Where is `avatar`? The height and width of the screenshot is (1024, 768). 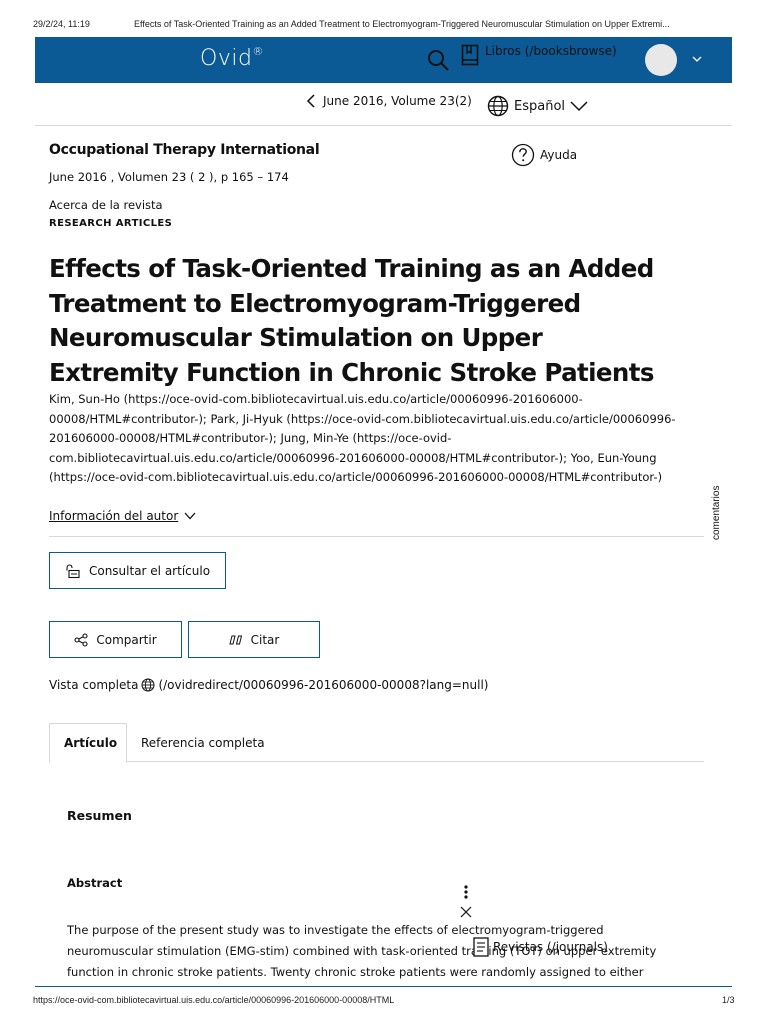 avatar is located at coordinates (661, 60).